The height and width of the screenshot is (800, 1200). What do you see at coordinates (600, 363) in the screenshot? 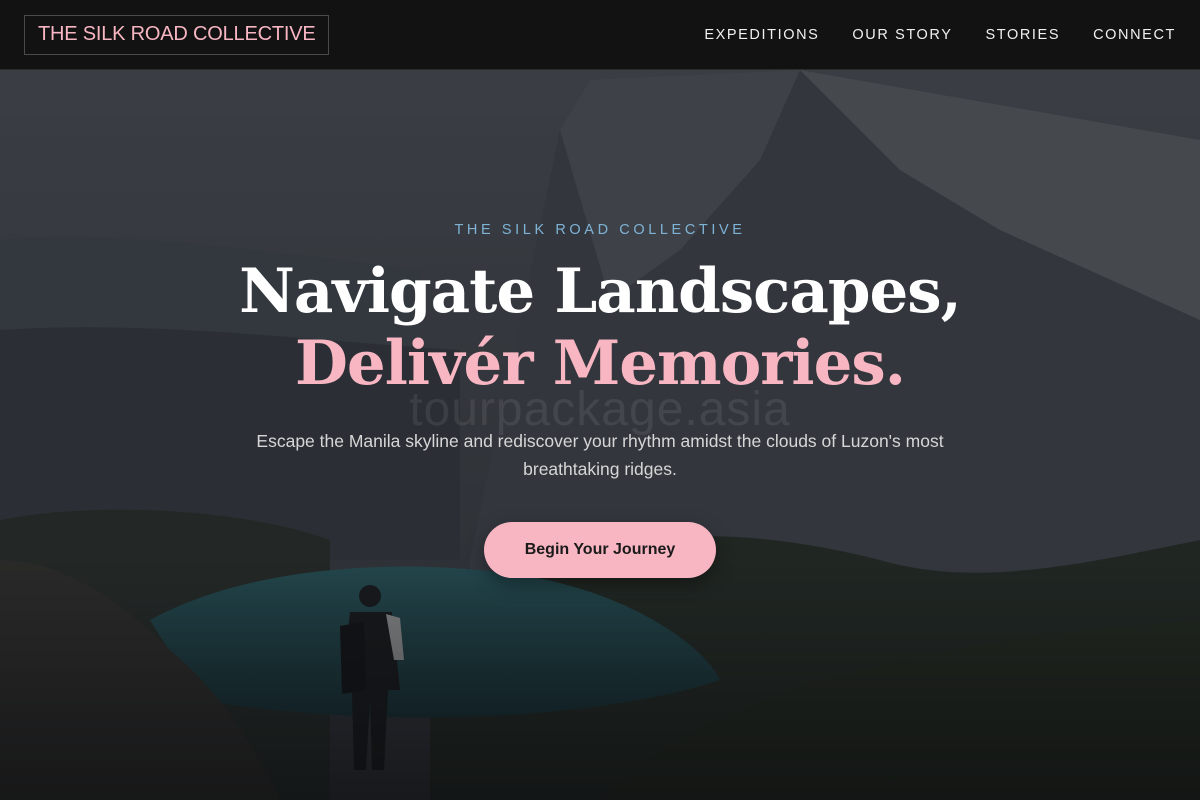
I see `hero-headline-line2: Delivér Memories.` at bounding box center [600, 363].